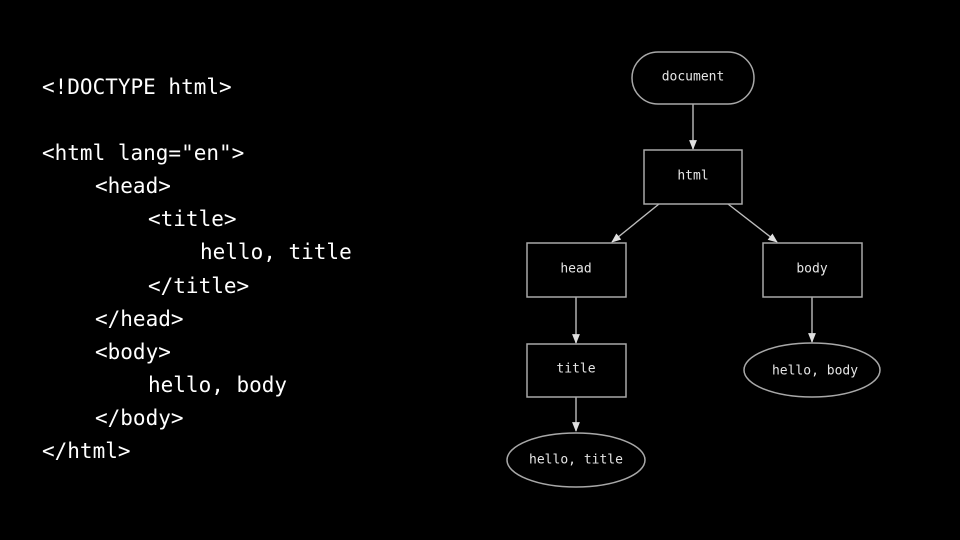  I want to click on node-title-label: title, so click(575, 369).